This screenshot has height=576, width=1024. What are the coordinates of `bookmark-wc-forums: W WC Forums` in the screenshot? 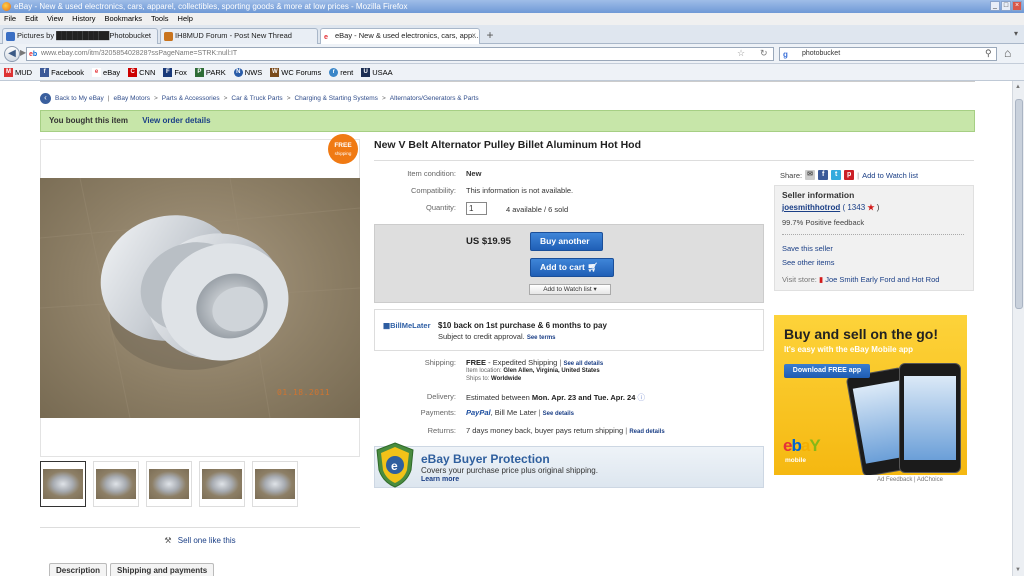 It's located at (295, 72).